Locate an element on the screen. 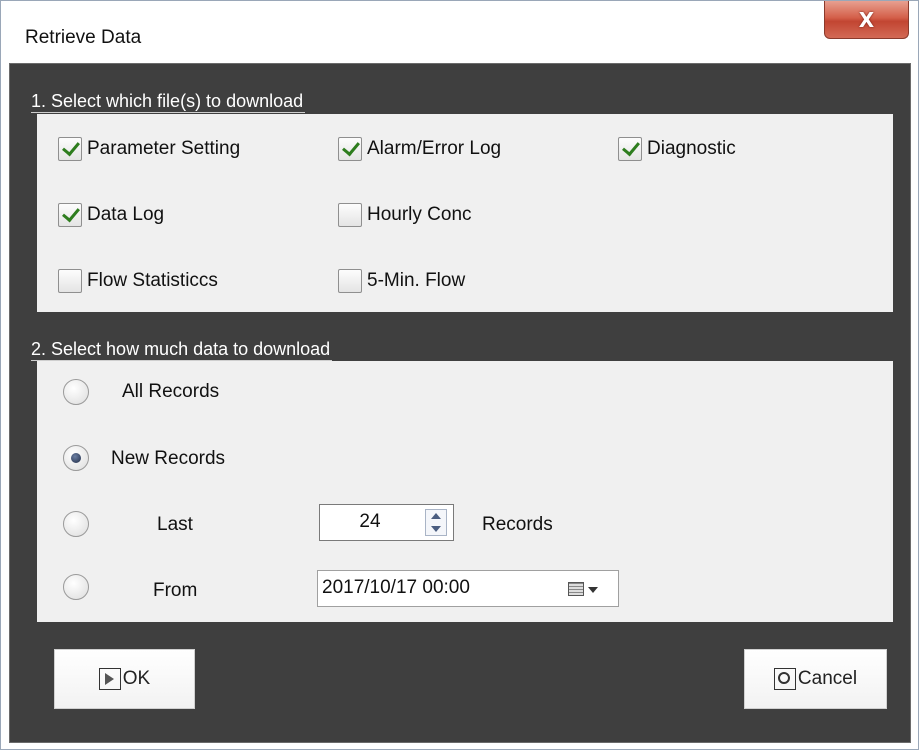  ok-arrow-icon is located at coordinates (109, 679).